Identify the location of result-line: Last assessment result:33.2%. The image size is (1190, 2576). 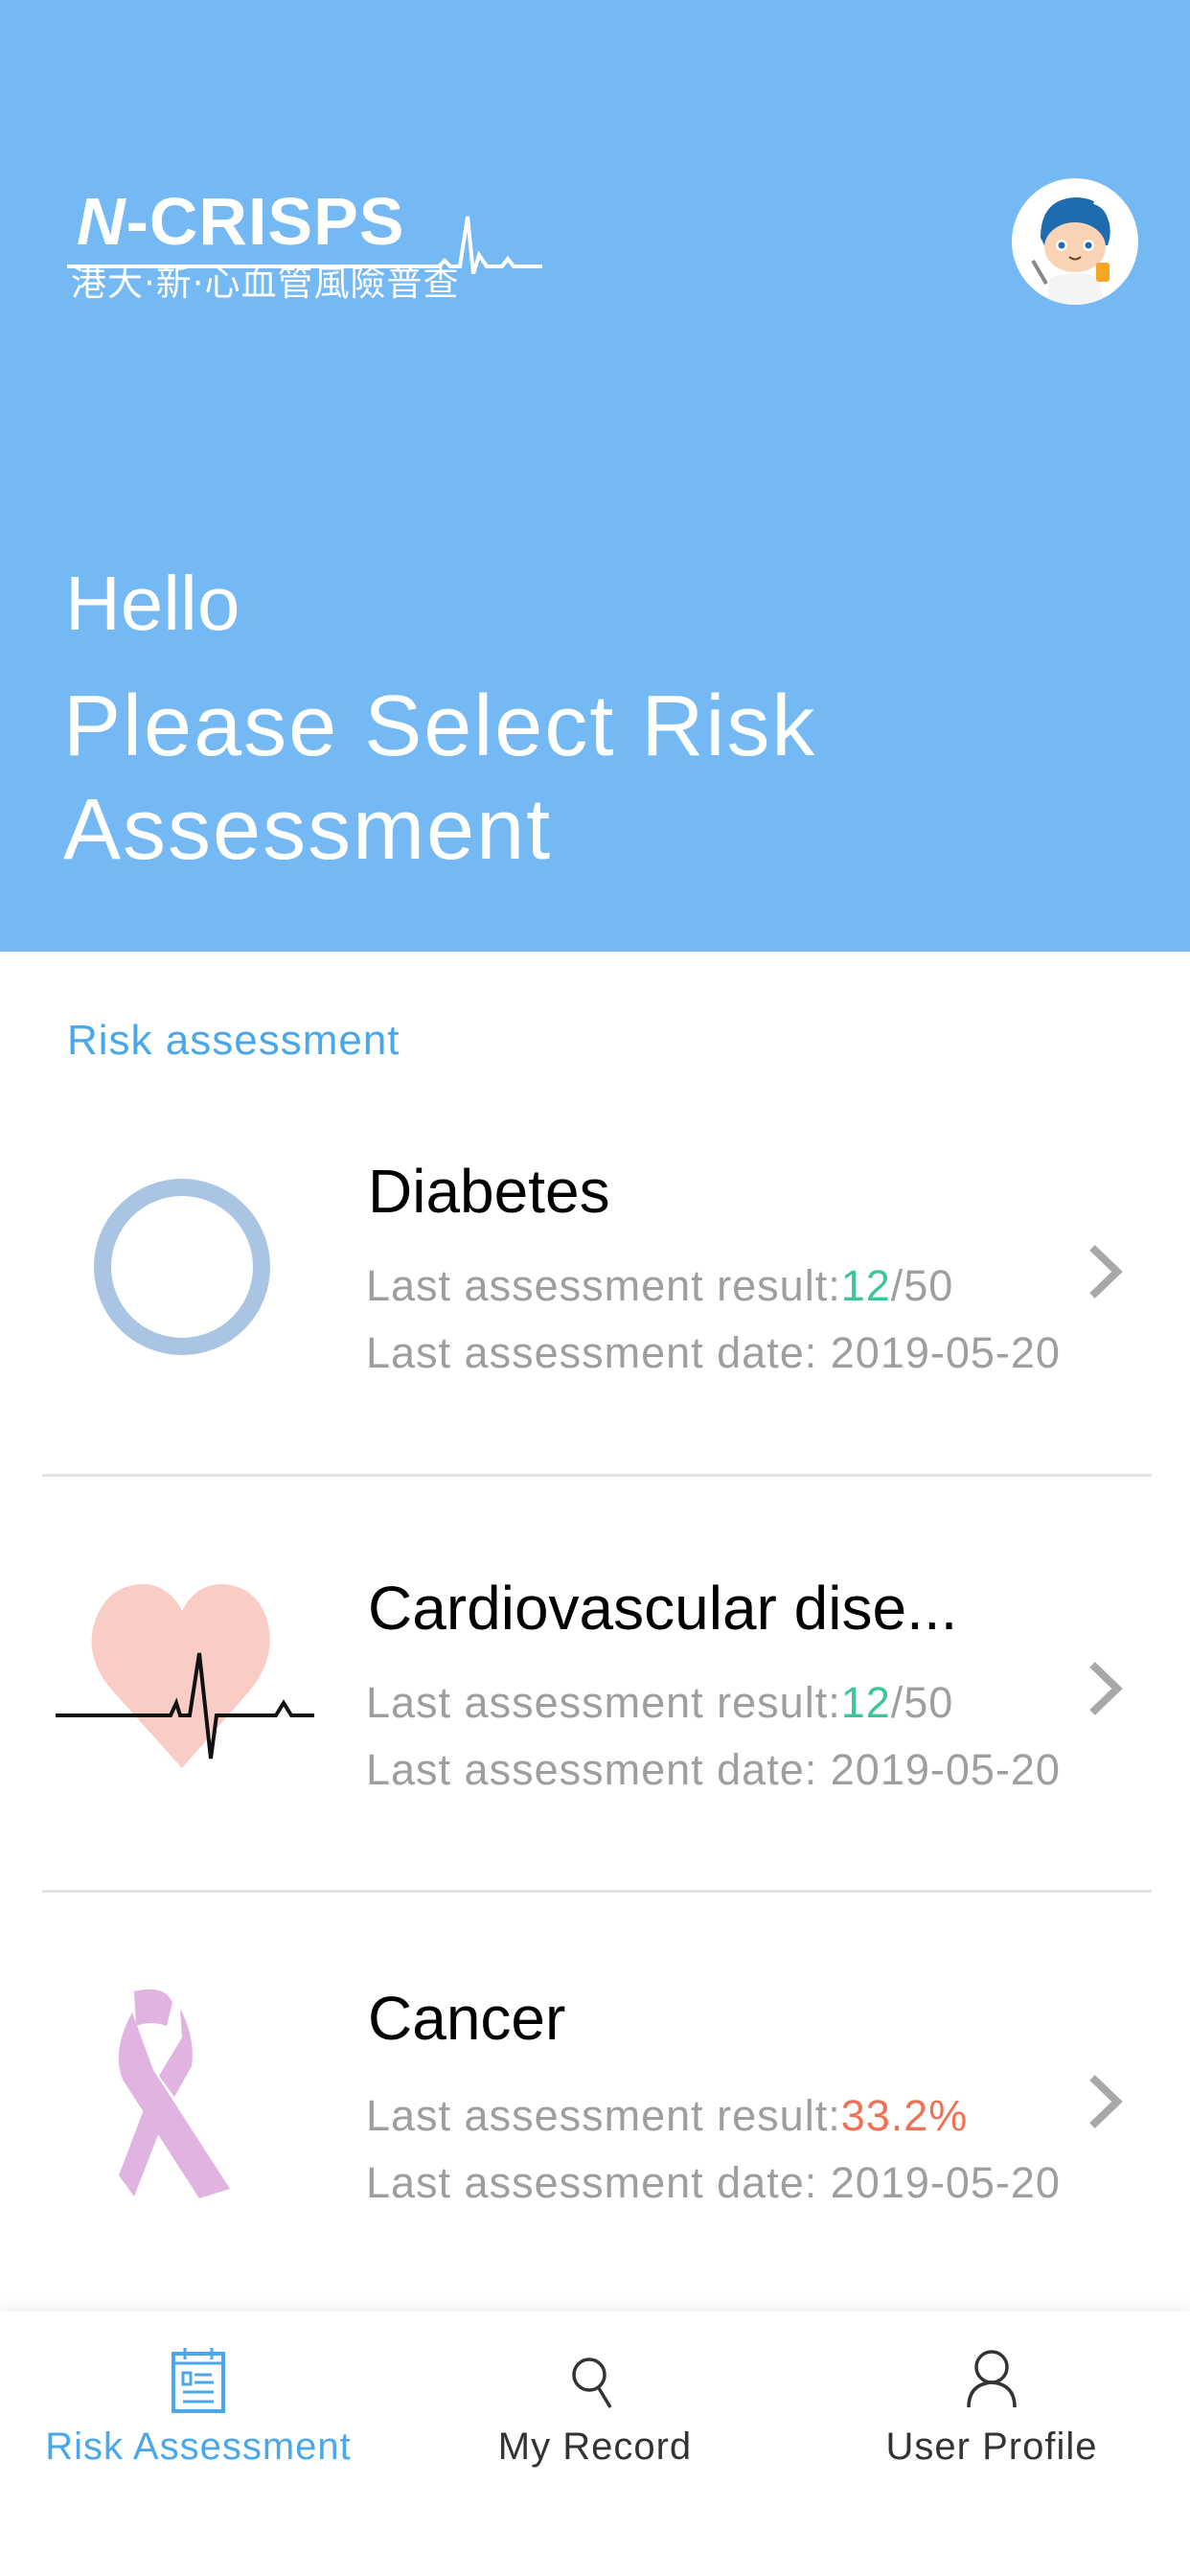
(667, 2116).